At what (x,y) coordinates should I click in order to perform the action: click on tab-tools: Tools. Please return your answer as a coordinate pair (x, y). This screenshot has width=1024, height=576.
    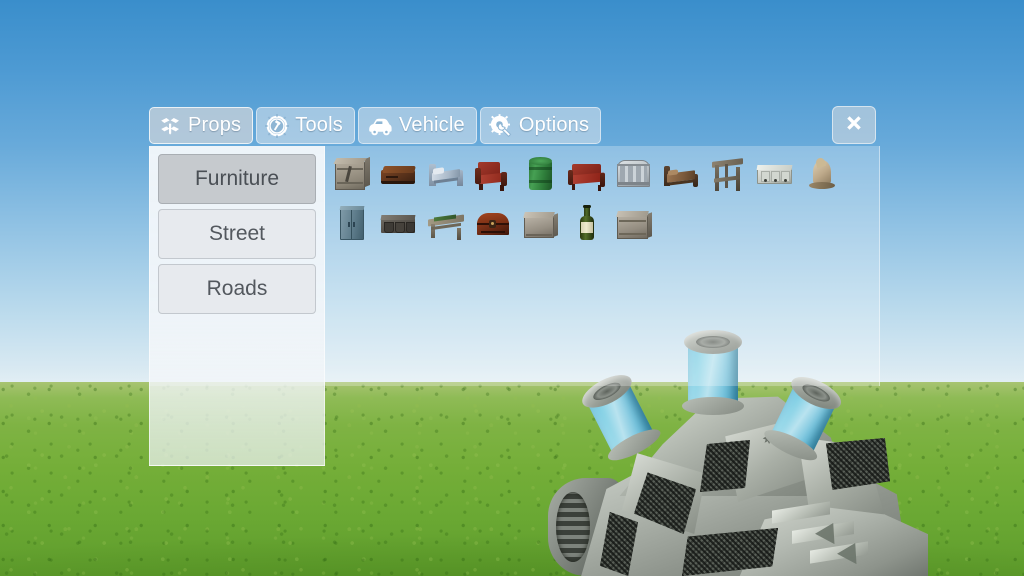
    Looking at the image, I should click on (305, 125).